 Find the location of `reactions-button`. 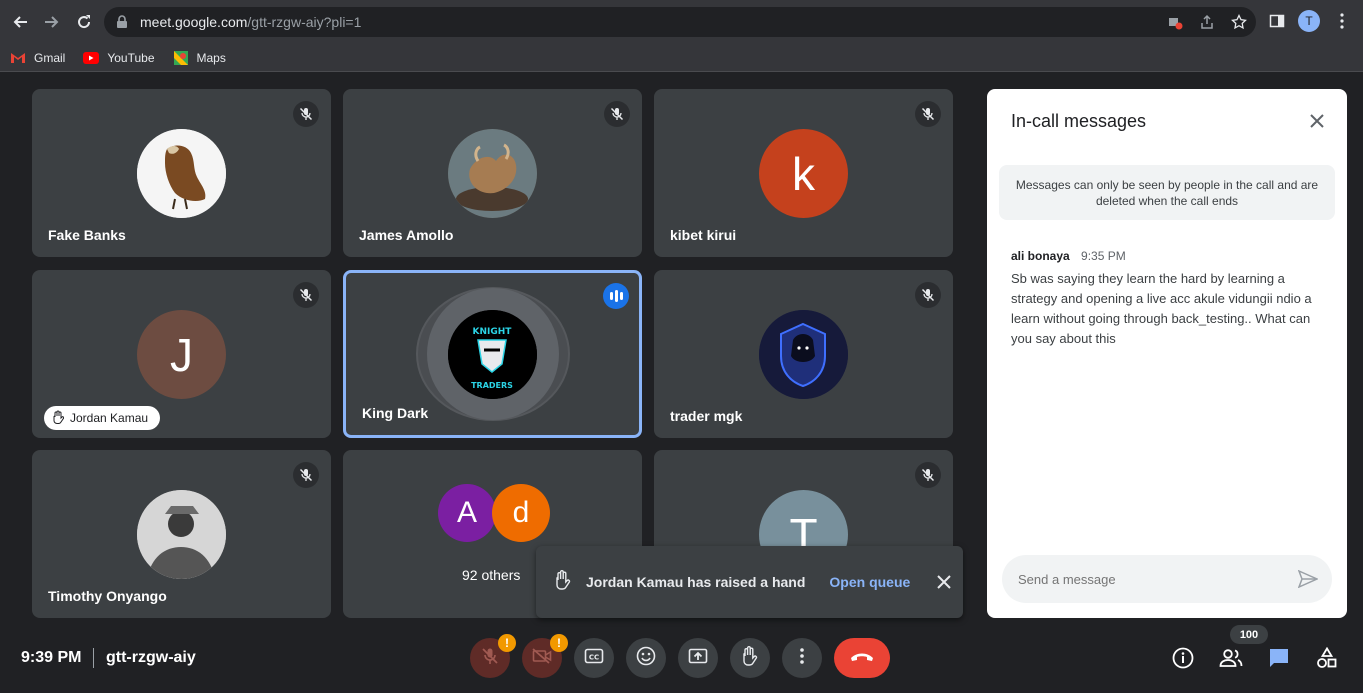

reactions-button is located at coordinates (646, 658).